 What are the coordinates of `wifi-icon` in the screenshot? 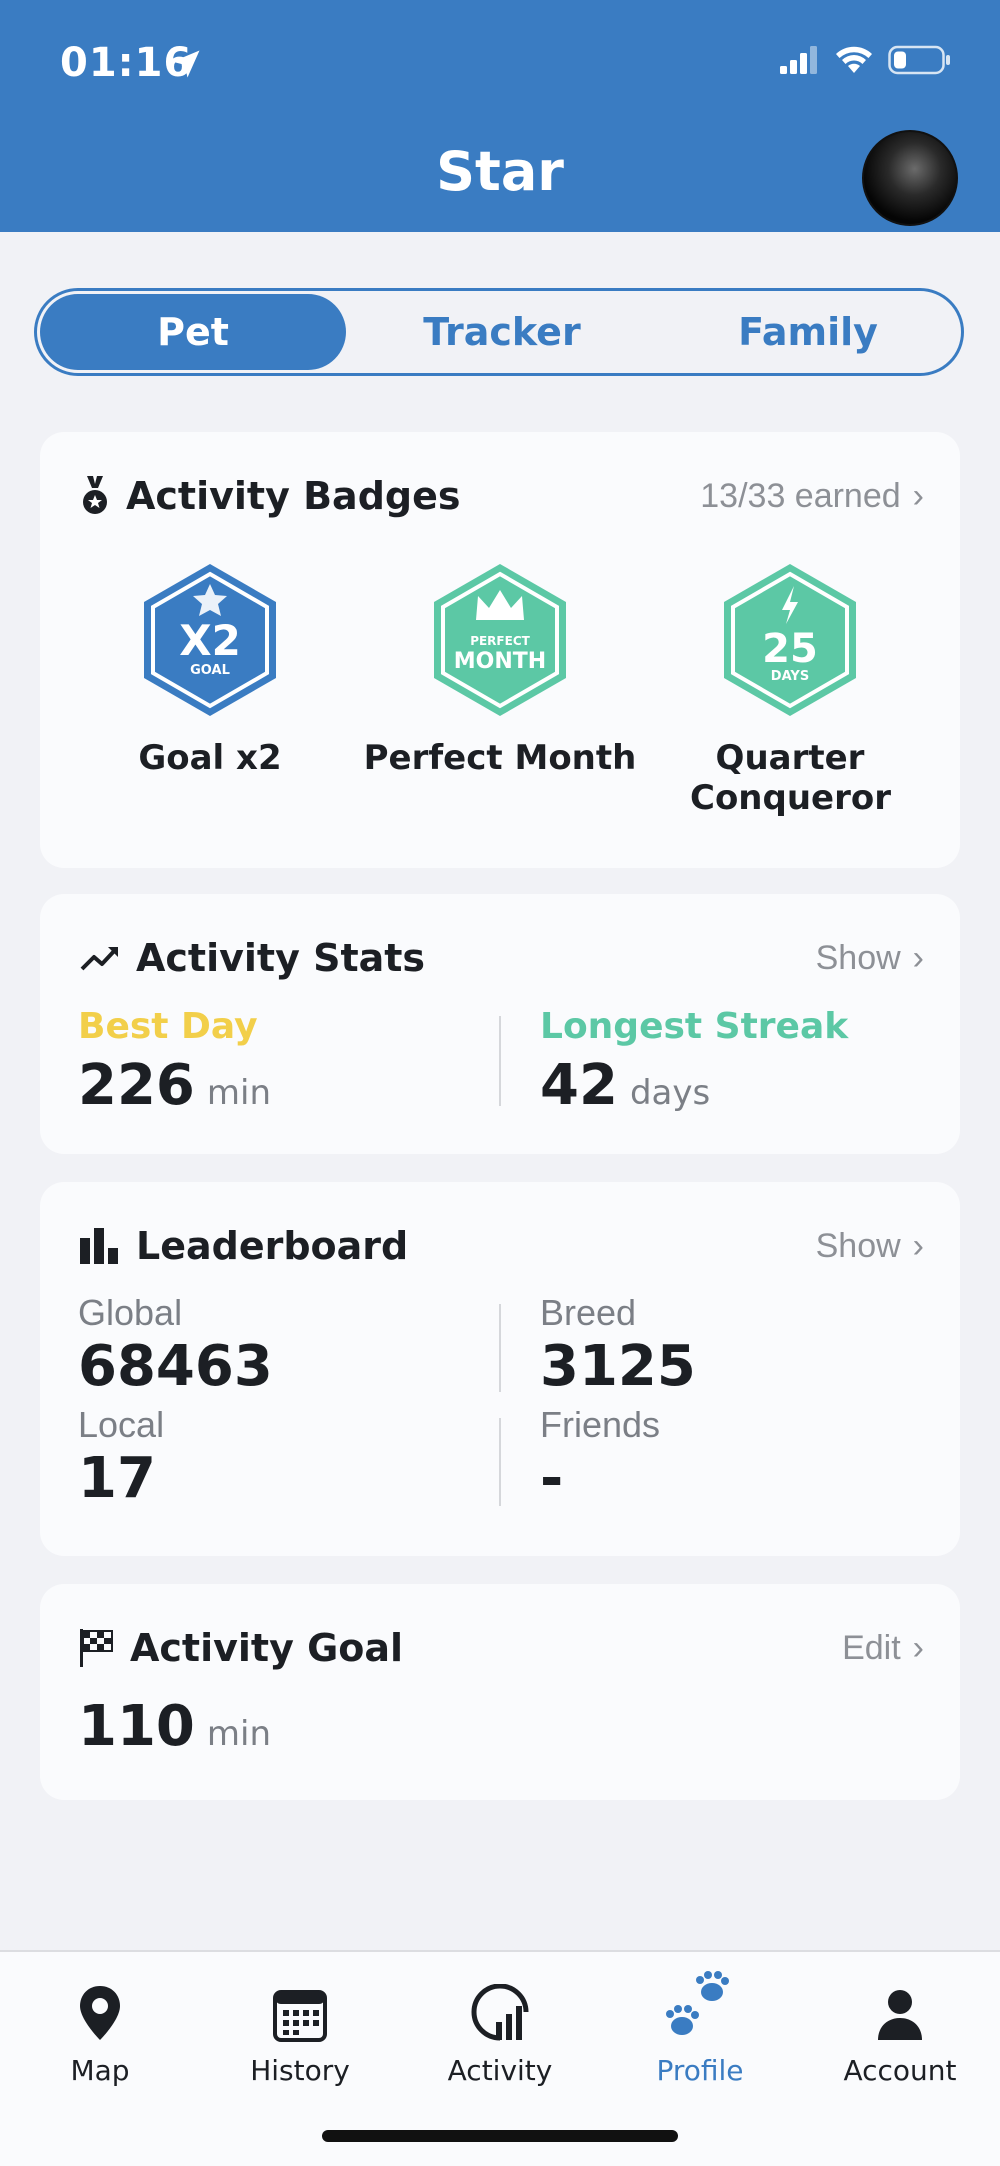 It's located at (854, 59).